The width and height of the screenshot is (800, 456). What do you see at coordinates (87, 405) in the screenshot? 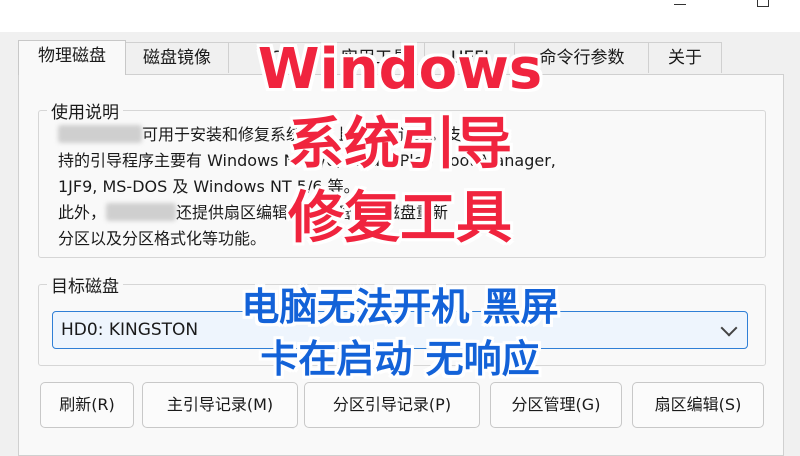
I see `refresh-button: 刷新(R)` at bounding box center [87, 405].